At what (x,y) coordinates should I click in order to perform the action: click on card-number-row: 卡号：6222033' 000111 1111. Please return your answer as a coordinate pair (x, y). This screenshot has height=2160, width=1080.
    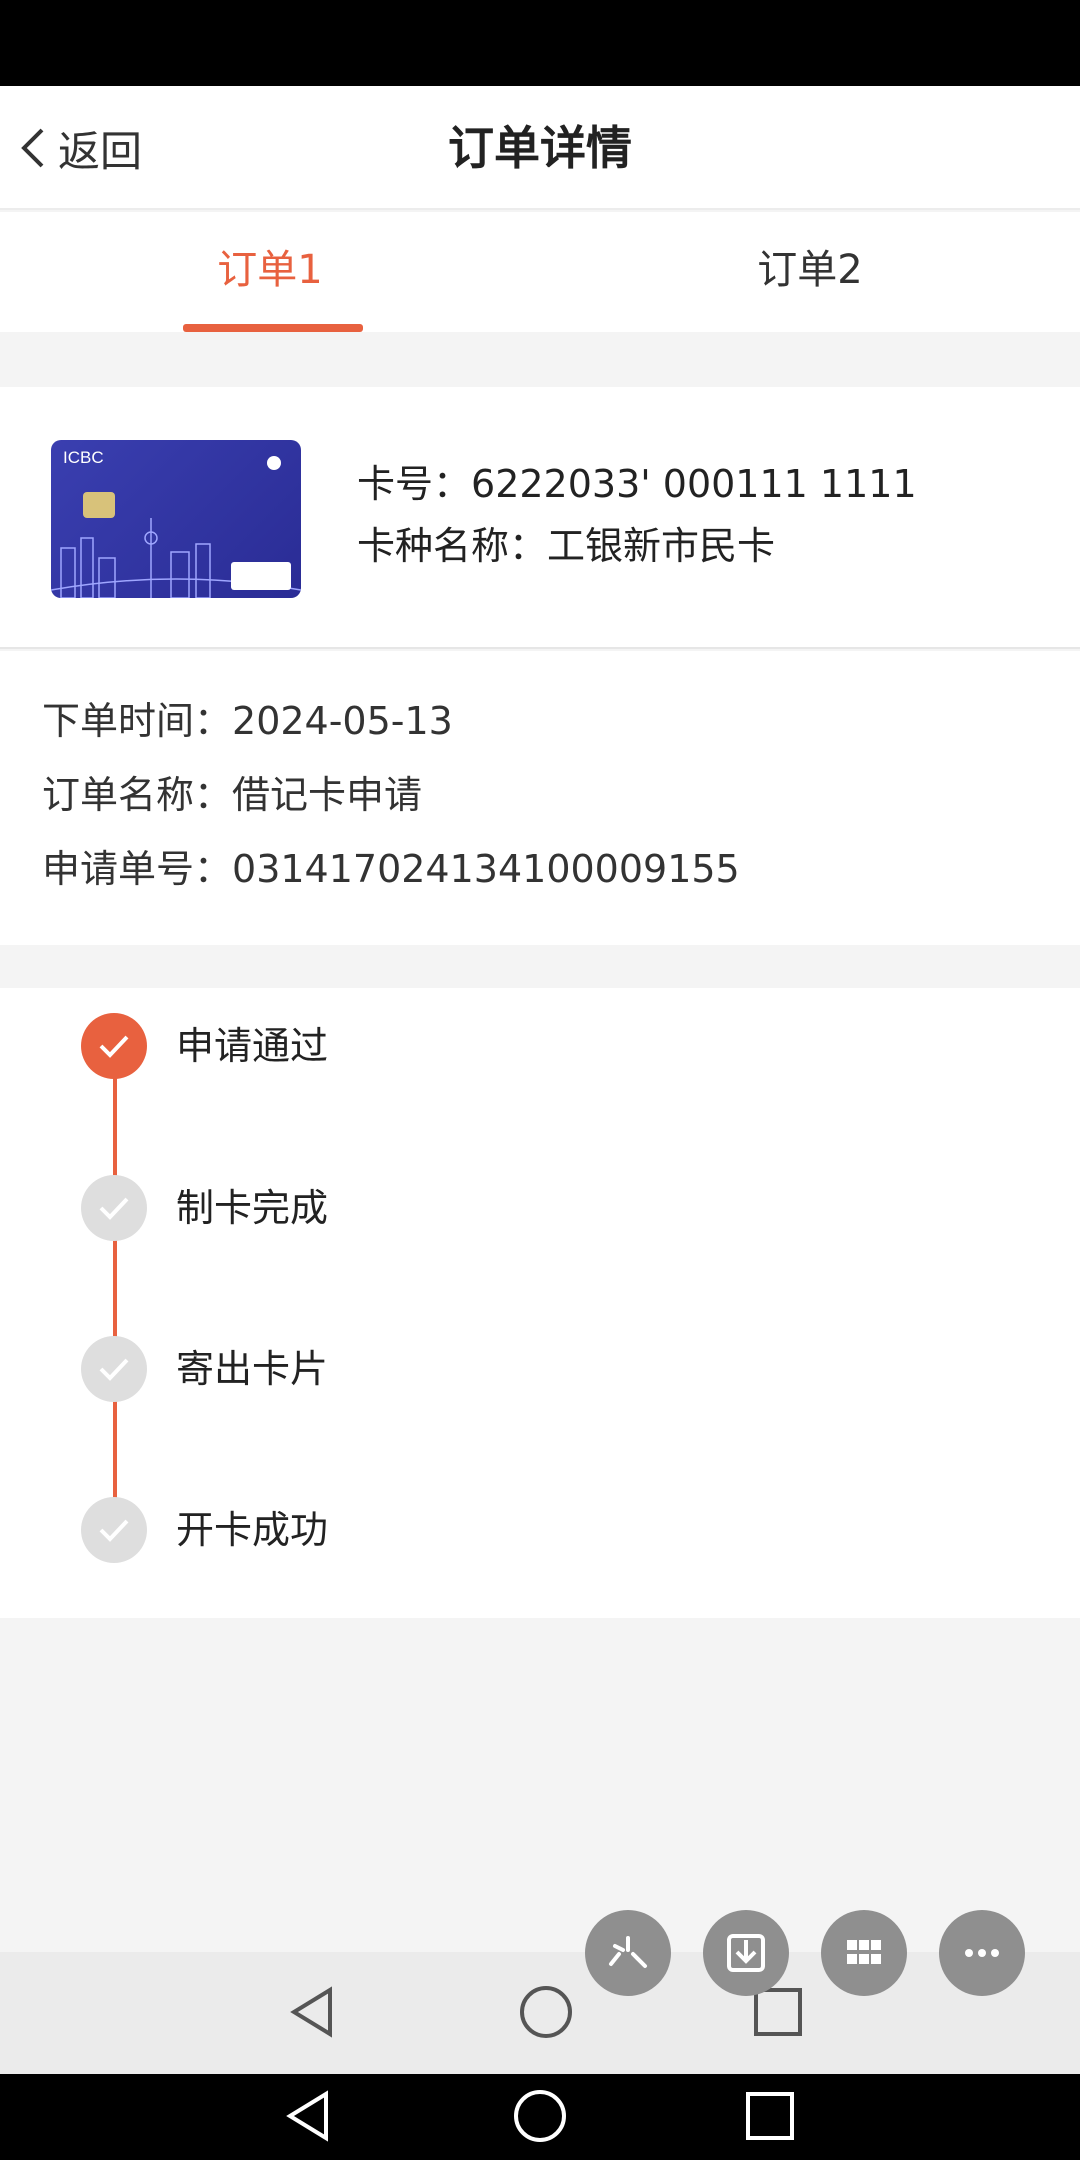
    Looking at the image, I should click on (637, 484).